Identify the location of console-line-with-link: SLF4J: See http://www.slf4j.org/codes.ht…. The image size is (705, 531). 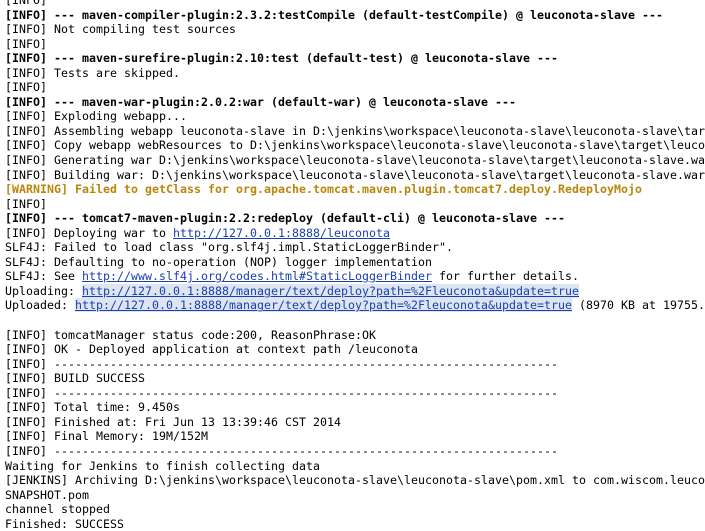
(352, 276).